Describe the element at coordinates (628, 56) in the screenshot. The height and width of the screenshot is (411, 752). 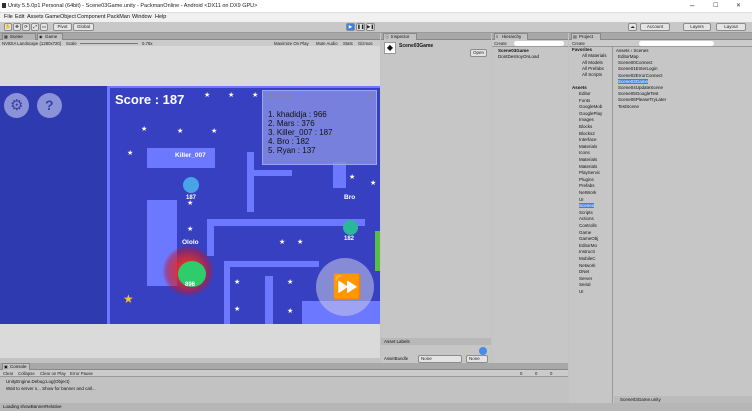
I see `scene-asset-item: EditorMap` at that location.